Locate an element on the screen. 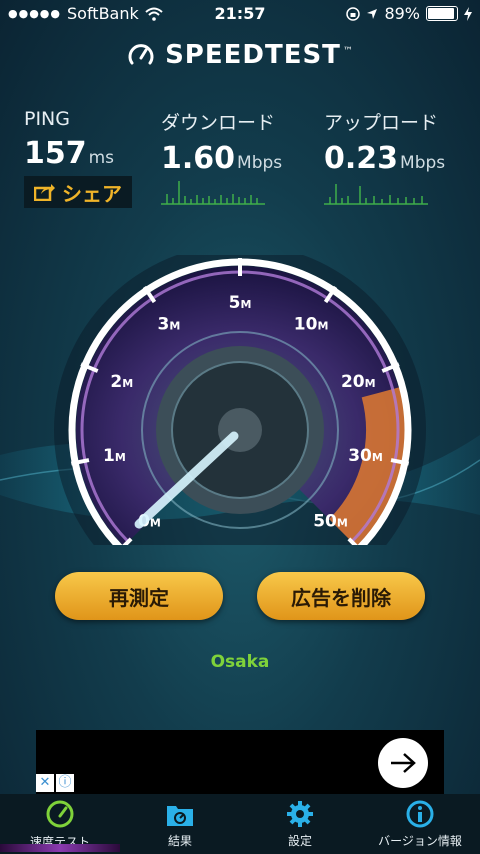 Image resolution: width=480 pixels, height=854 pixels. tab-settings: 設定 is located at coordinates (300, 824).